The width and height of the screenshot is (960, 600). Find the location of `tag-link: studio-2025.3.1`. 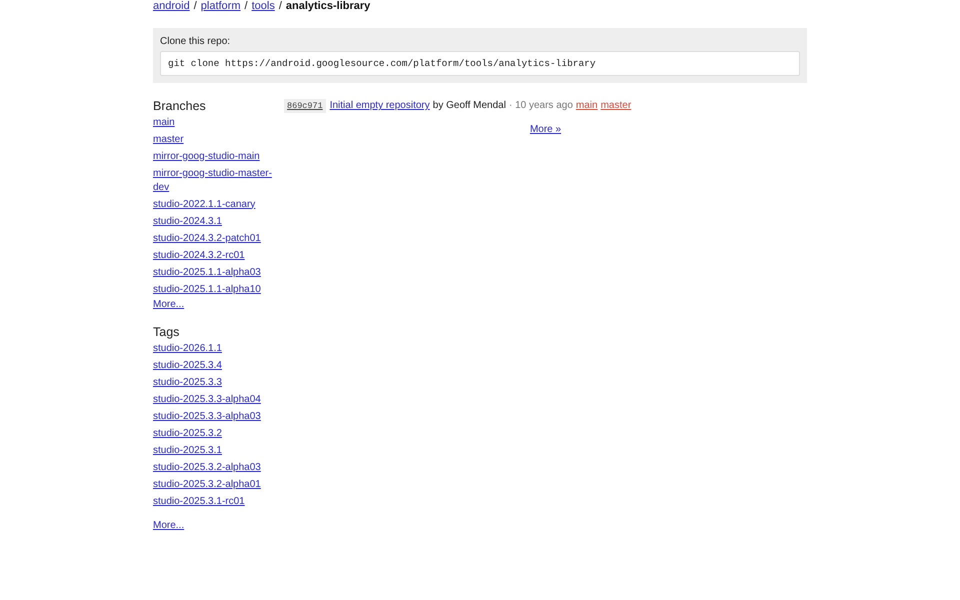

tag-link: studio-2025.3.1 is located at coordinates (187, 451).